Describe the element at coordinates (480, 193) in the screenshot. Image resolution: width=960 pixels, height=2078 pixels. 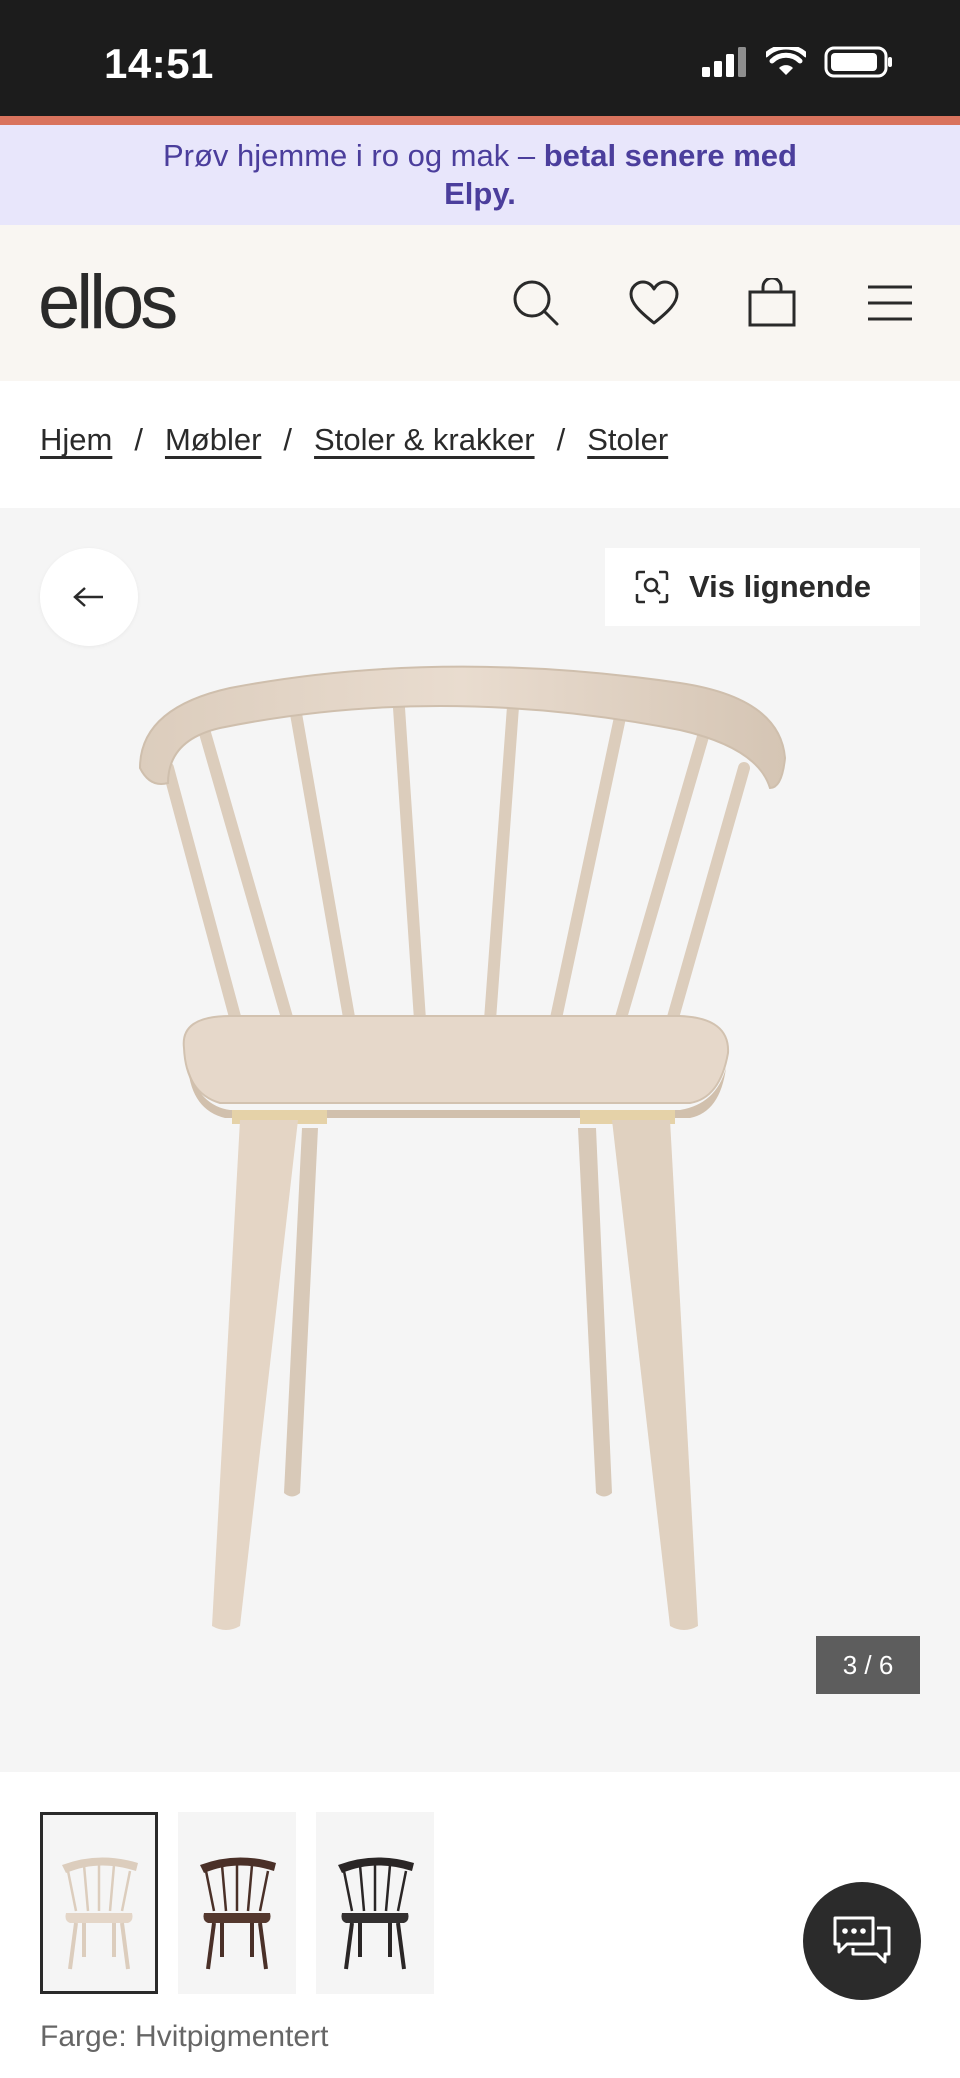
I see `promo-link-line2: Elpy.` at that location.